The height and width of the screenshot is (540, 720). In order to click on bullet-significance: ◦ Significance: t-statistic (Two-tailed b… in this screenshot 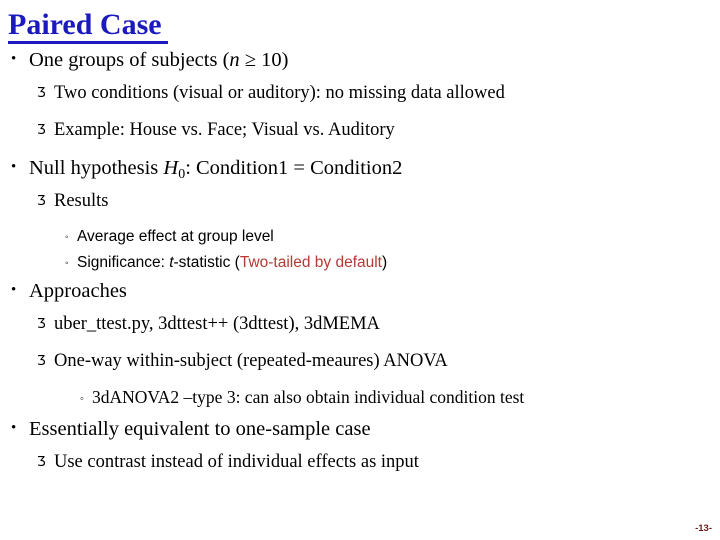, I will do `click(360, 268)`.